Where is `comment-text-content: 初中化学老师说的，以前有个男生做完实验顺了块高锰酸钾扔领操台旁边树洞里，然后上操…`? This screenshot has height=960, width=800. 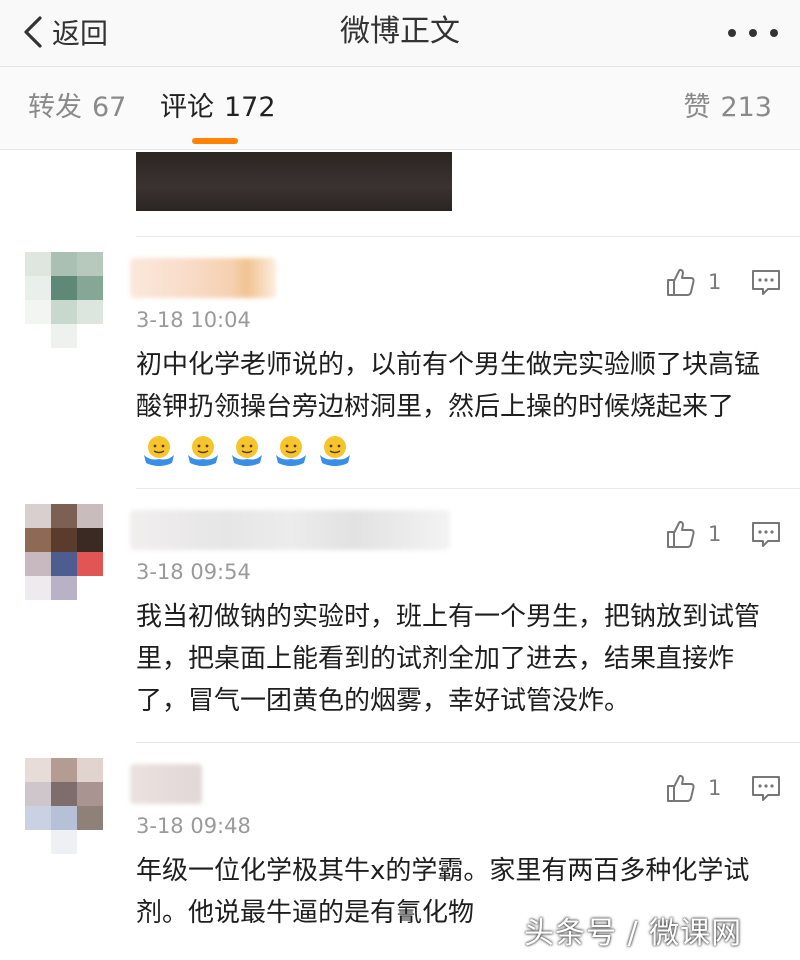
comment-text-content: 初中化学老师说的，以前有个男生做完实验顺了块高锰酸钾扔领操台旁边树洞里，然后上操… is located at coordinates (448, 386).